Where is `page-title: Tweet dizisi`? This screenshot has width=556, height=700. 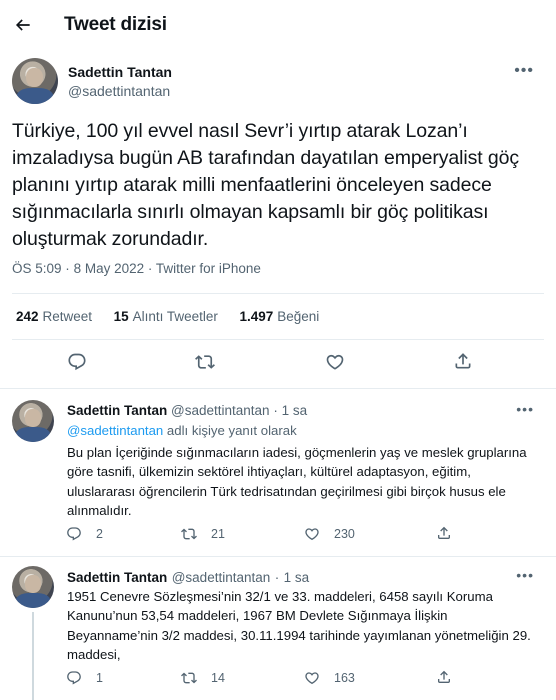 page-title: Tweet dizisi is located at coordinates (115, 24).